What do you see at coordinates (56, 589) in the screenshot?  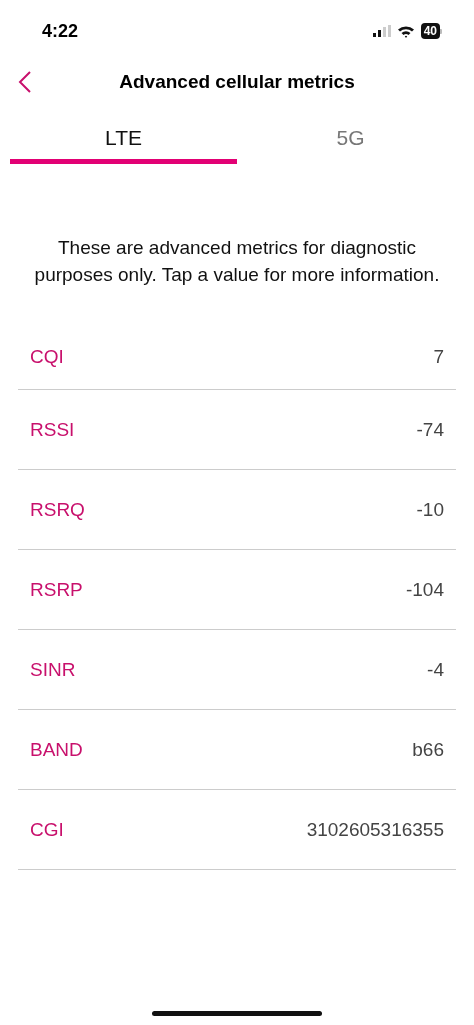 I see `metric-name: RSRP` at bounding box center [56, 589].